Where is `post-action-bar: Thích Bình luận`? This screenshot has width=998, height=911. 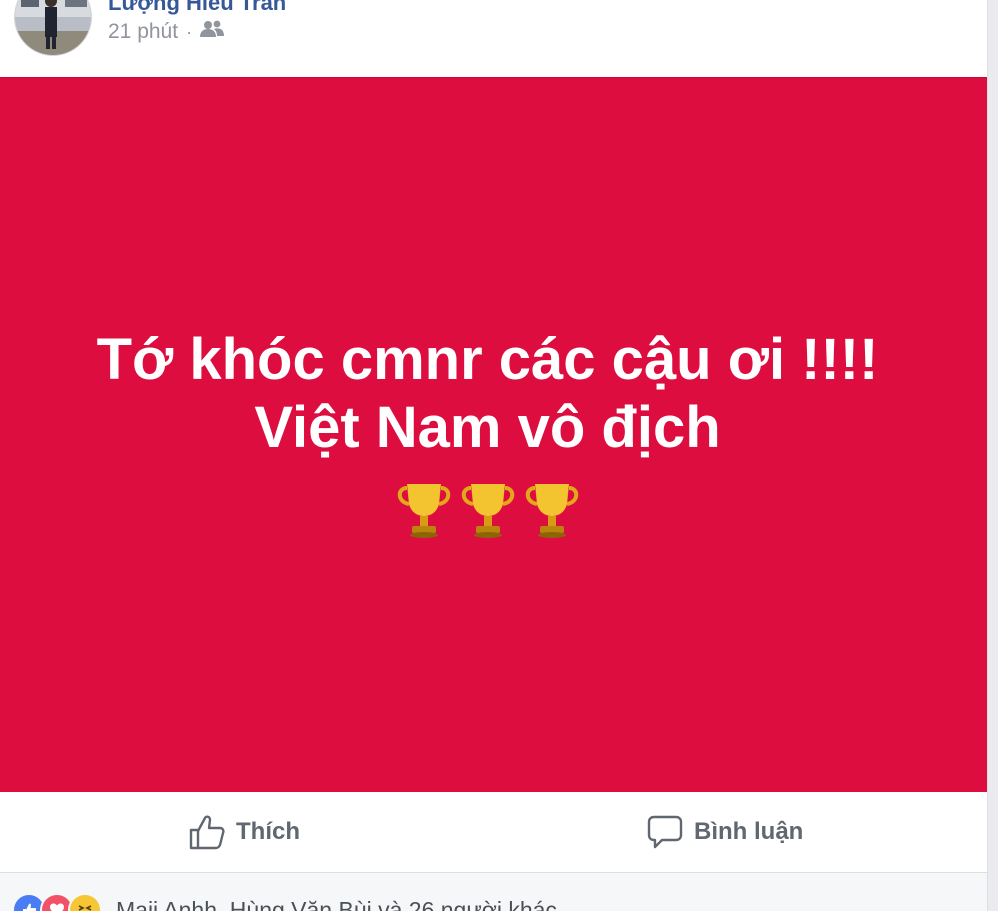 post-action-bar: Thích Bình luận is located at coordinates (493, 832).